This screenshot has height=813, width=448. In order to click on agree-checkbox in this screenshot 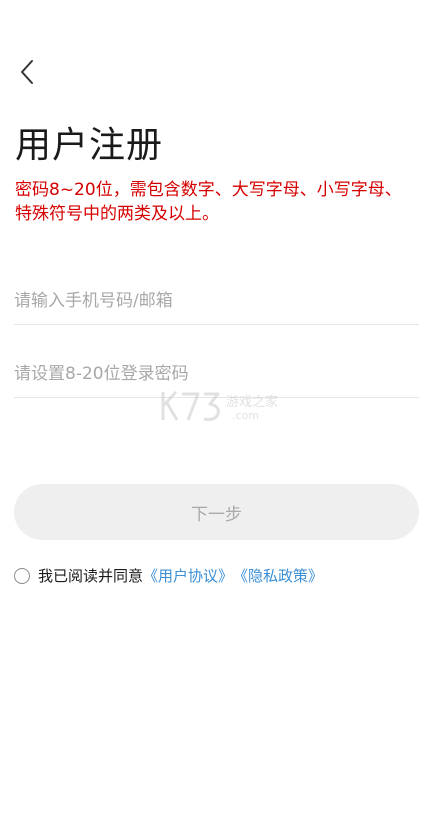, I will do `click(22, 575)`.